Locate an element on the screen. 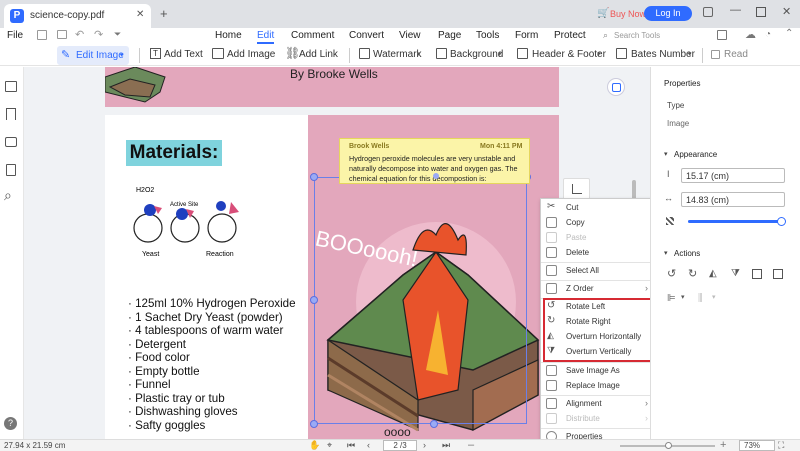  menu-tools: Tools is located at coordinates (487, 35).